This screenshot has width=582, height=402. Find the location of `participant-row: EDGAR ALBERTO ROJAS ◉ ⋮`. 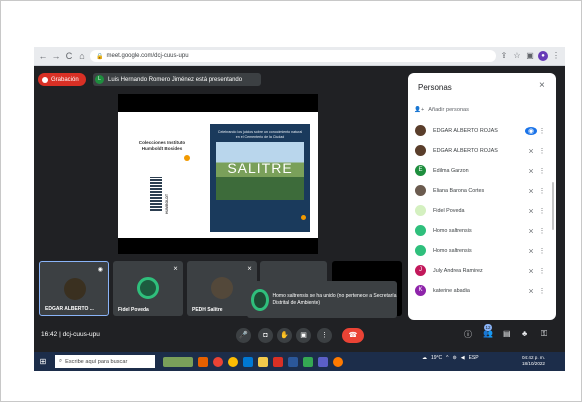

participant-row: EDGAR ALBERTO ROJAS ◉ ⋮ is located at coordinates (481, 130).